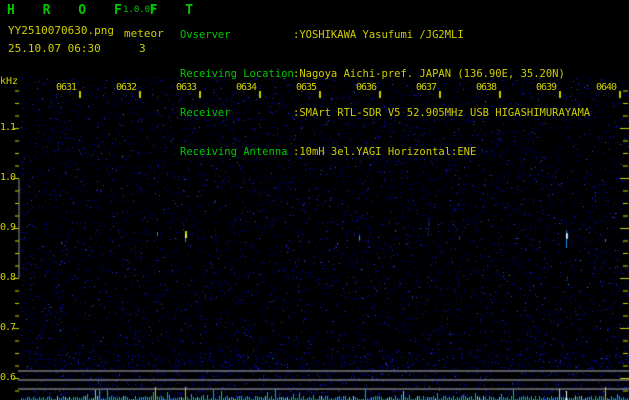 This screenshot has width=629, height=400. I want to click on freq-tick-label: 0.6, so click(8, 377).